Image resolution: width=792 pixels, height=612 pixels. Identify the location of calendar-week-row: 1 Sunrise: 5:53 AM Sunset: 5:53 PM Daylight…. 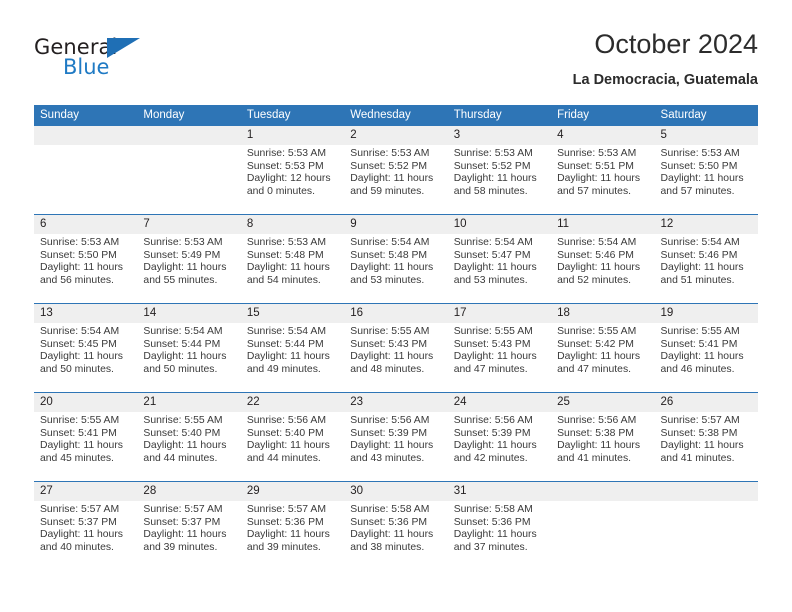
(396, 170).